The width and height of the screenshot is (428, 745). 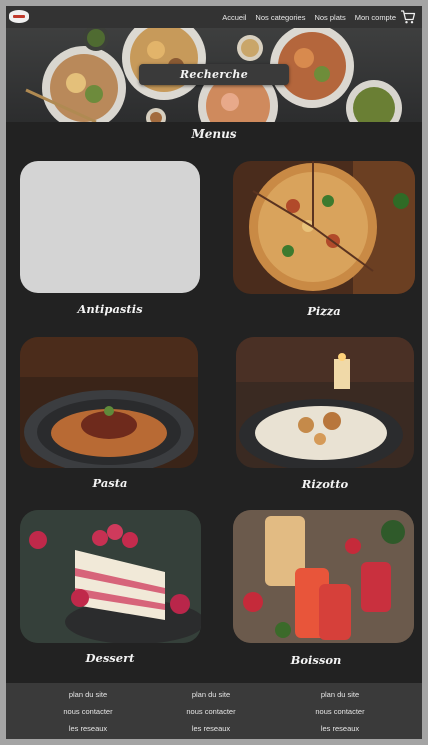 What do you see at coordinates (375, 17) in the screenshot?
I see `nav-link-account: Mon compte` at bounding box center [375, 17].